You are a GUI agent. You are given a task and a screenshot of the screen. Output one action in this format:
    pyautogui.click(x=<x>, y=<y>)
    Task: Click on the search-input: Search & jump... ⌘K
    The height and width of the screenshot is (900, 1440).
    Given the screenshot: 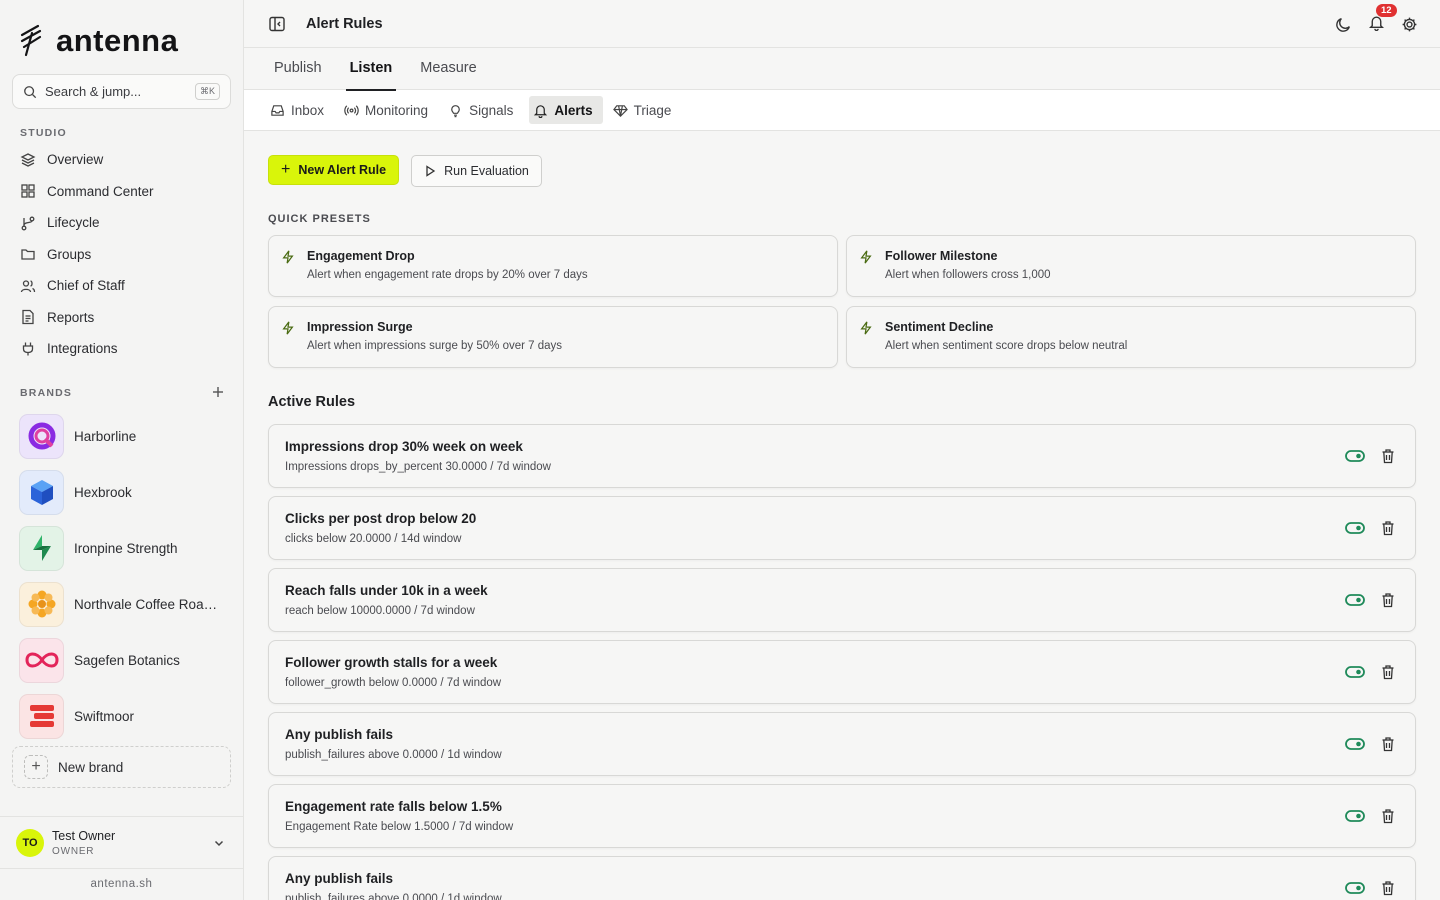 What is the action you would take?
    pyautogui.click(x=121, y=91)
    